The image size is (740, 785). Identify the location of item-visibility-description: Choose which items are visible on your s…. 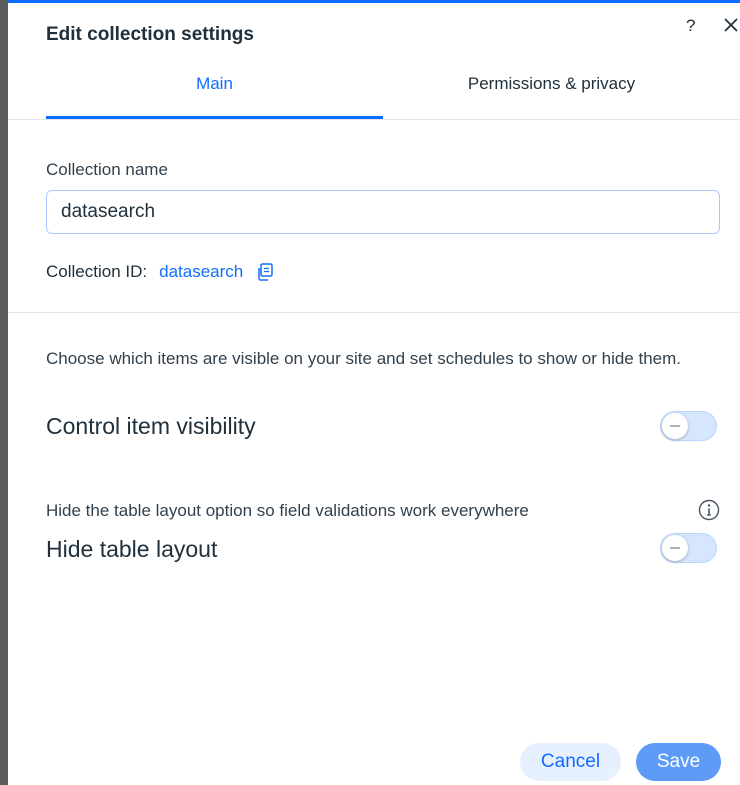
(363, 358).